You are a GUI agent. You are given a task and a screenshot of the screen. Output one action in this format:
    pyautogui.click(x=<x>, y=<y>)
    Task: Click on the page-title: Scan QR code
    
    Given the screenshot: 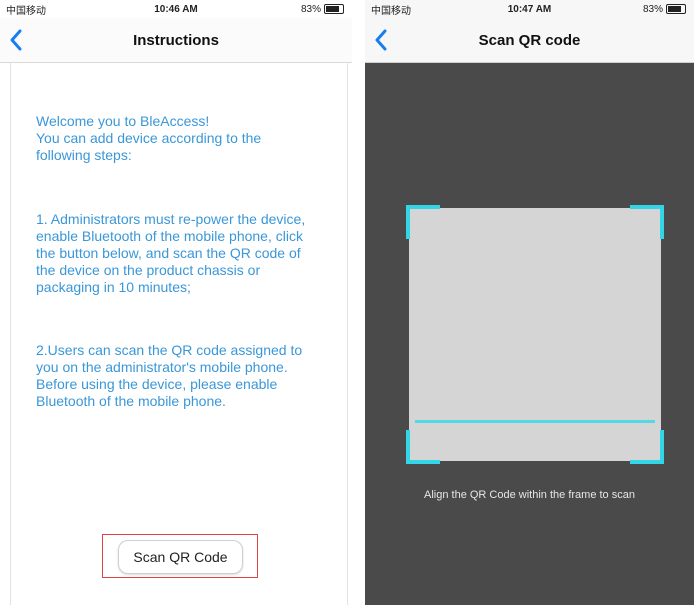 What is the action you would take?
    pyautogui.click(x=529, y=40)
    